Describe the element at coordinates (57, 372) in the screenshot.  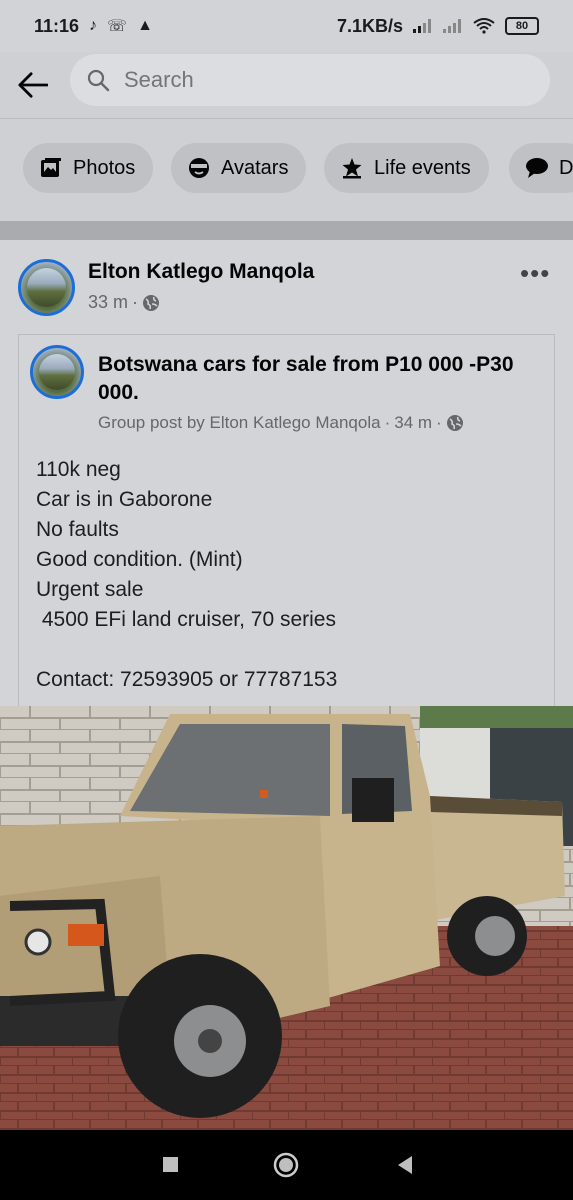
I see `group-post-avatar` at that location.